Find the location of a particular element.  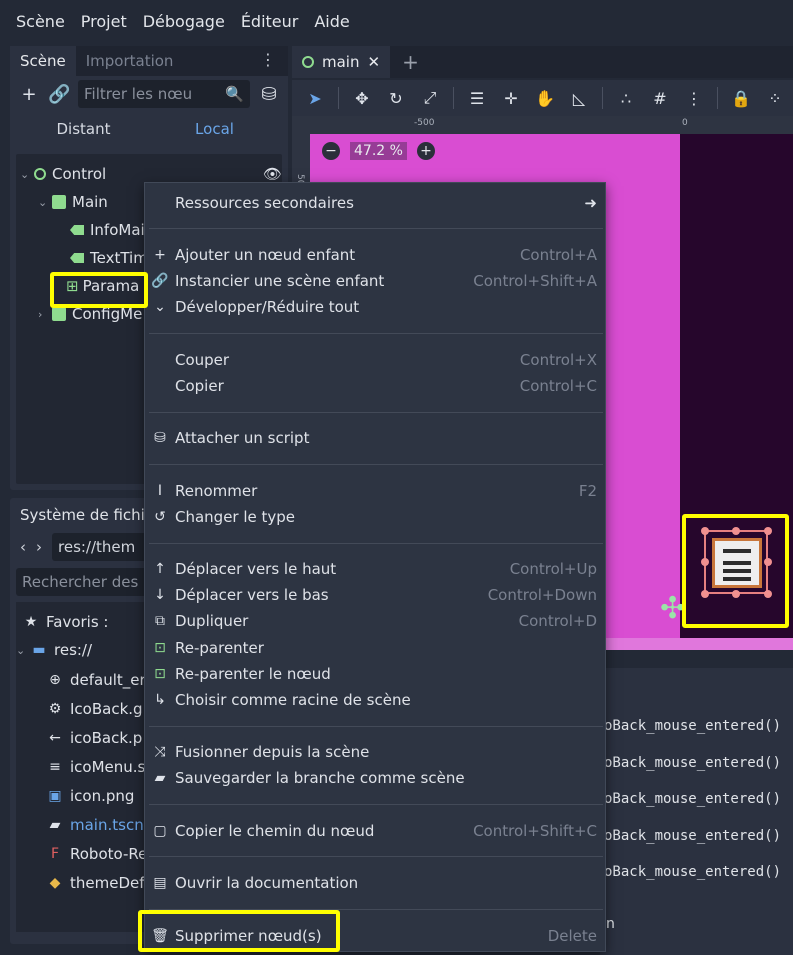

viewport-toolbar: ➤ ✥ ↻ ⤢ ☰ ✛ ✋ ◺ ∴ # ⋮ 🔒 ⁘ is located at coordinates (542, 98).